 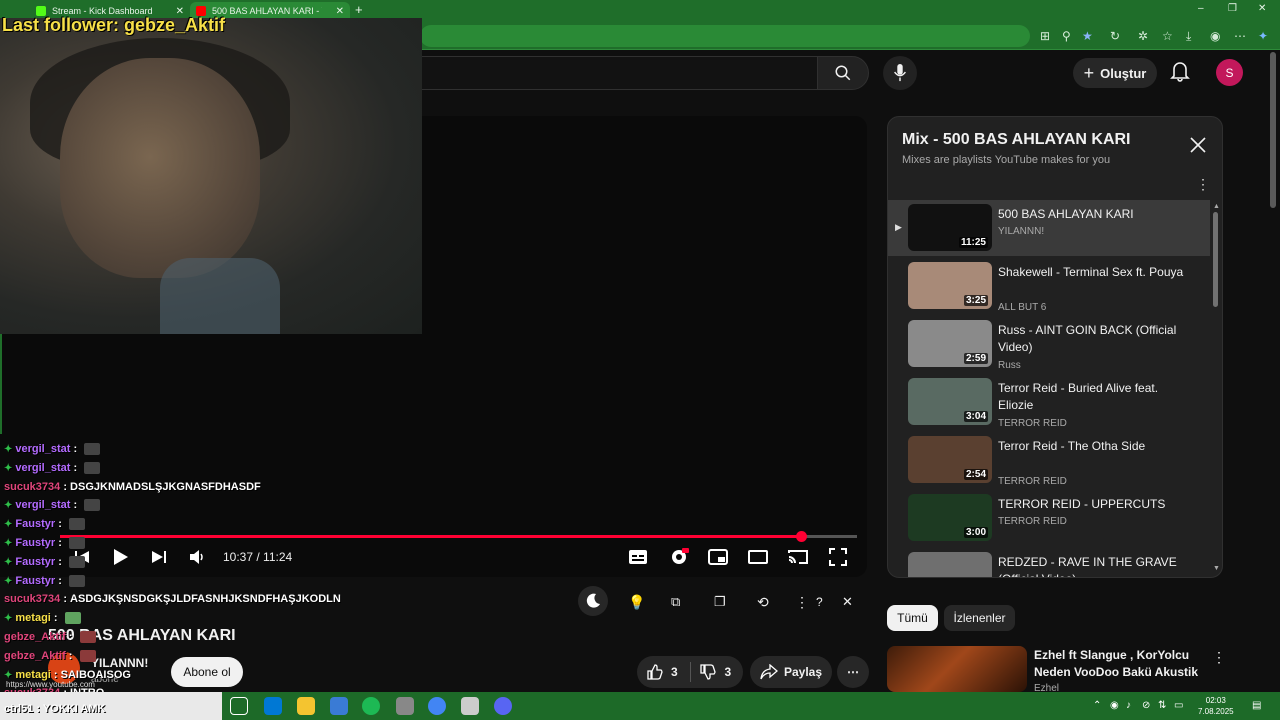 I want to click on playlist-scrollbar, so click(x=1215, y=259).